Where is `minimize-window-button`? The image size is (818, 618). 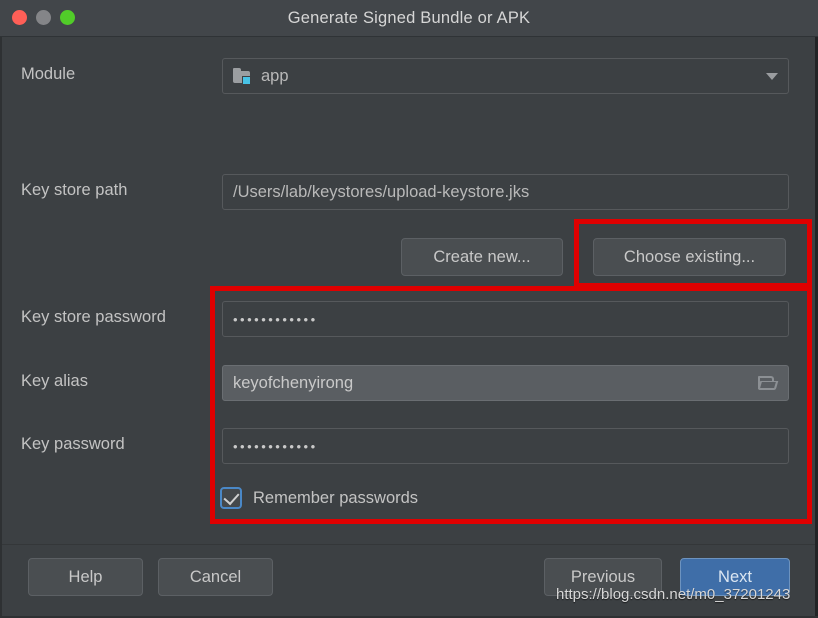 minimize-window-button is located at coordinates (43, 17).